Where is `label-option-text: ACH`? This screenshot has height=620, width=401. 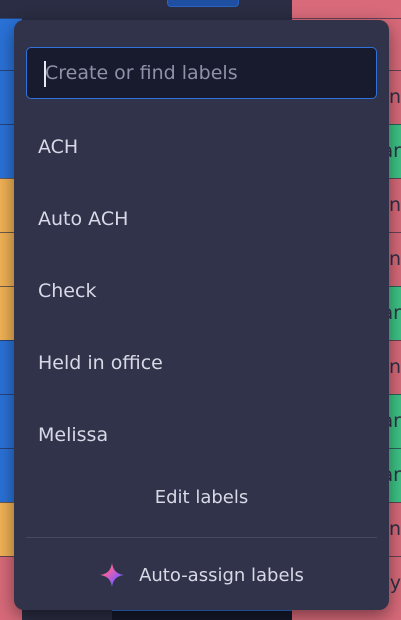 label-option-text: ACH is located at coordinates (58, 147).